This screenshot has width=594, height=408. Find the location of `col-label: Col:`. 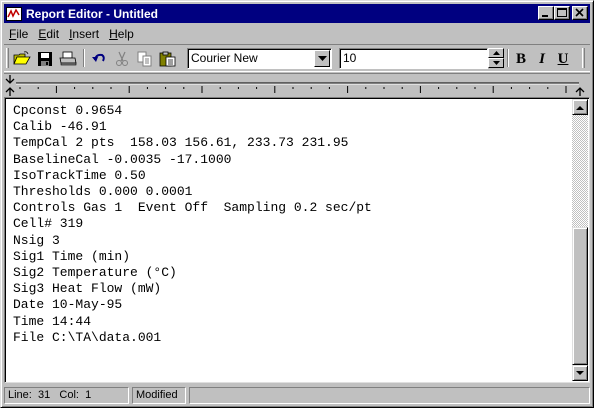

col-label: Col: is located at coordinates (69, 395).